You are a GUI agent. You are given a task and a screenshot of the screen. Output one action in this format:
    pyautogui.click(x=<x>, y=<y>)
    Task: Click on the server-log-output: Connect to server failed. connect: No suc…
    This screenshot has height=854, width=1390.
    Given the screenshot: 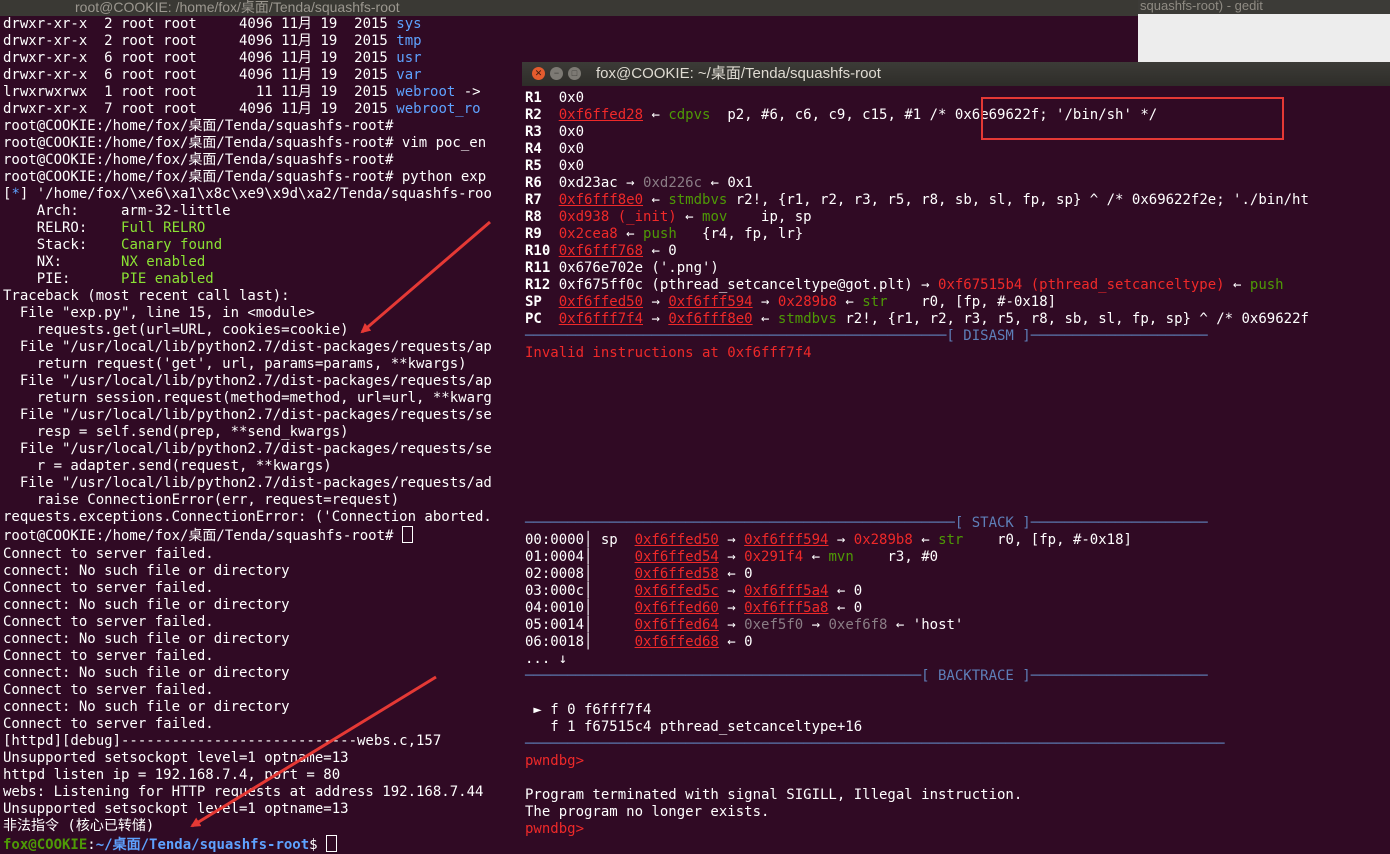 What is the action you would take?
    pyautogui.click(x=242, y=699)
    